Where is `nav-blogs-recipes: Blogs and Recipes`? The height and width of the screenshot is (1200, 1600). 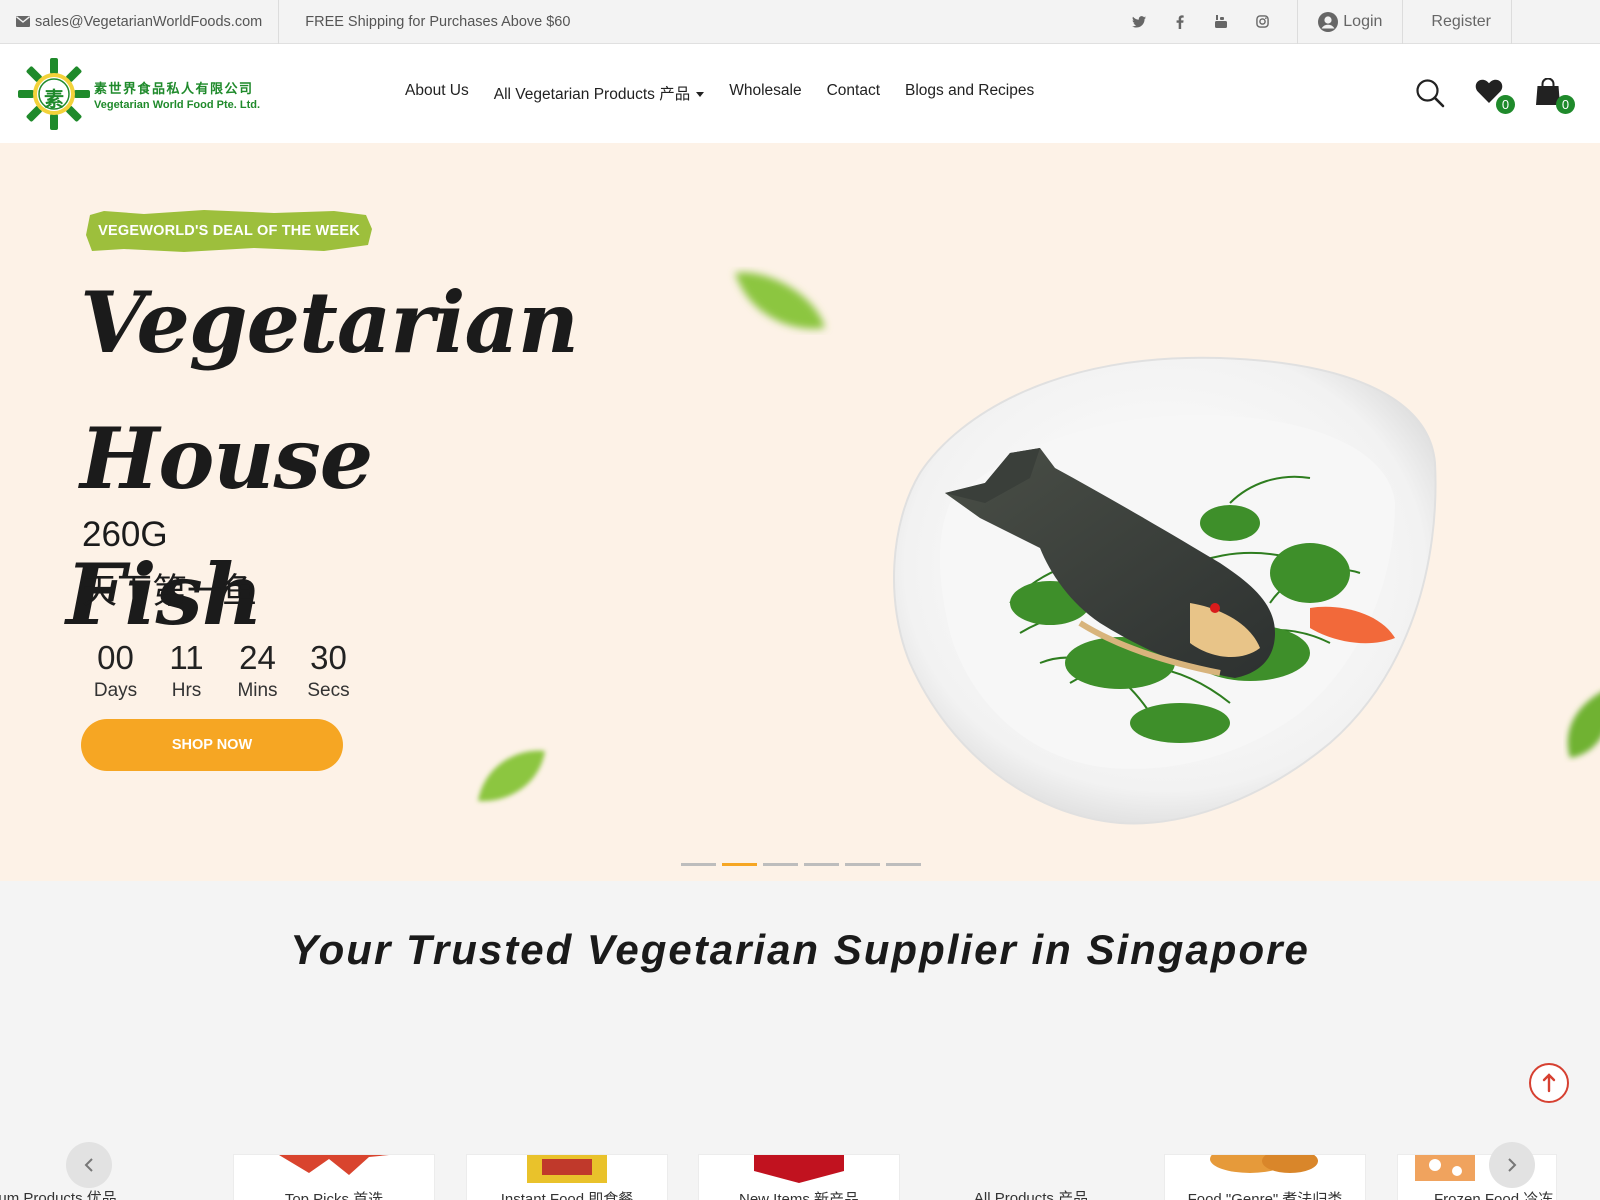 nav-blogs-recipes: Blogs and Recipes is located at coordinates (969, 93).